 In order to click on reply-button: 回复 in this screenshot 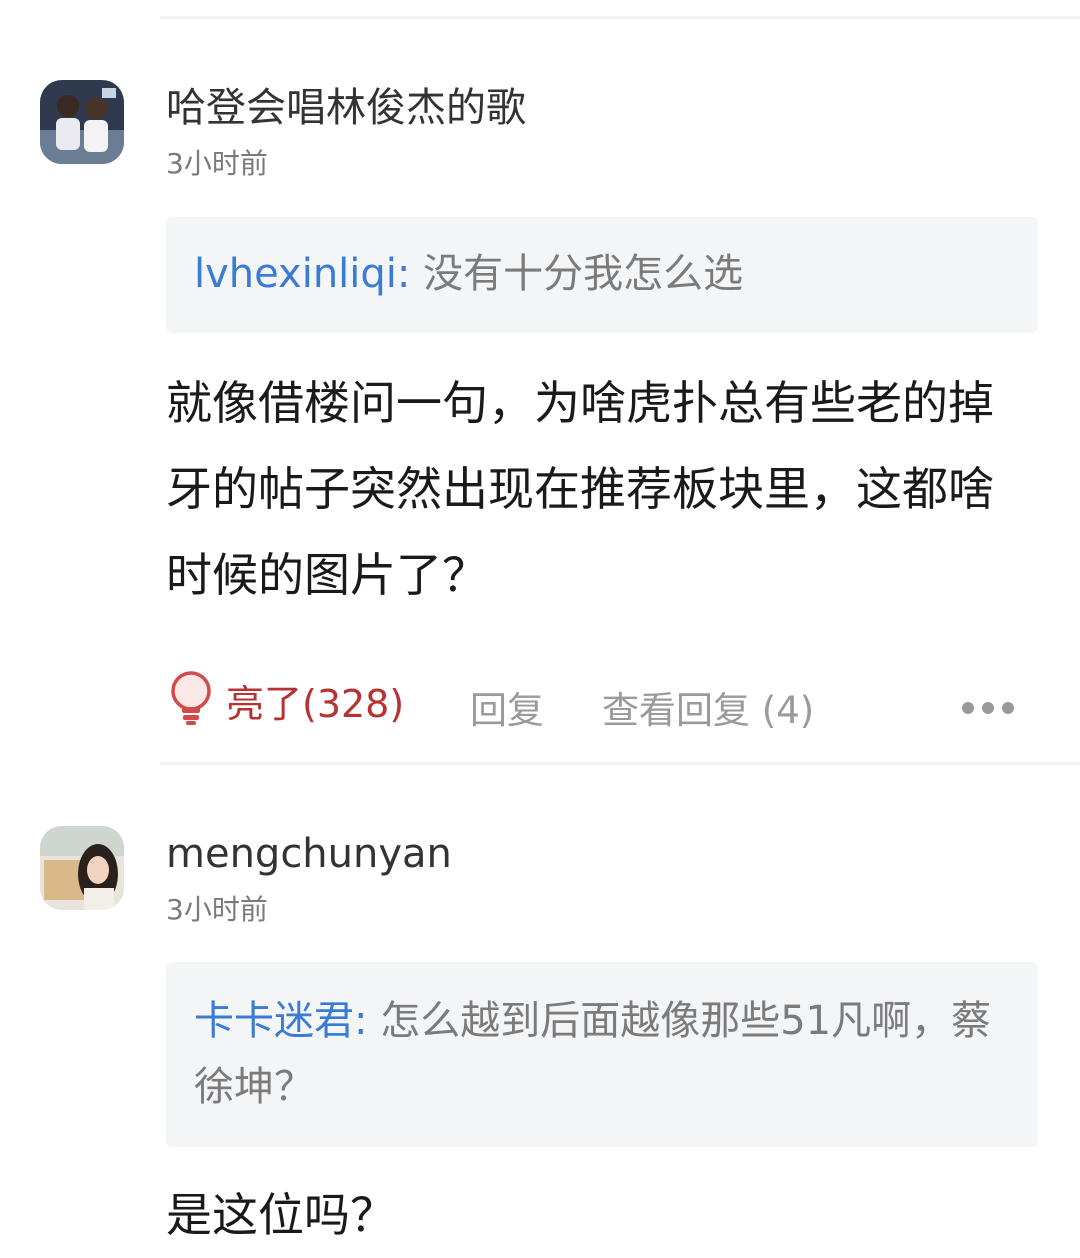, I will do `click(507, 707)`.